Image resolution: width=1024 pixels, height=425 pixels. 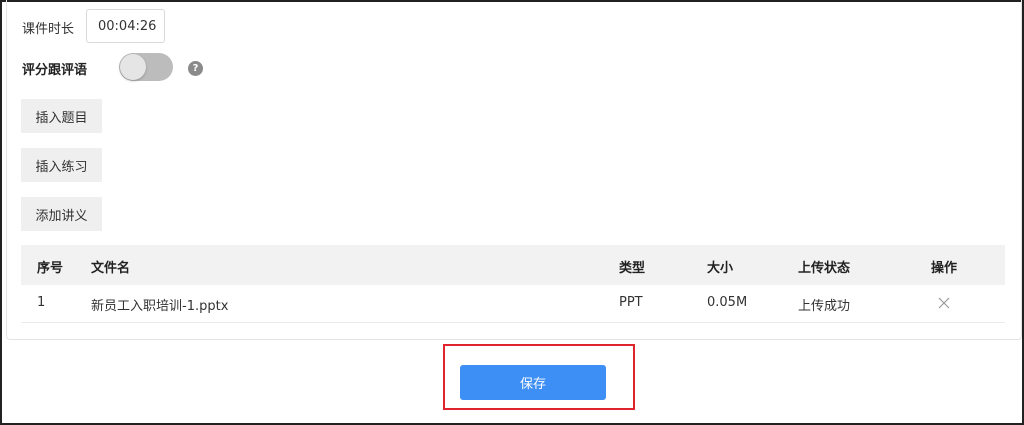 What do you see at coordinates (48, 29) in the screenshot?
I see `duration-label: 课件时长` at bounding box center [48, 29].